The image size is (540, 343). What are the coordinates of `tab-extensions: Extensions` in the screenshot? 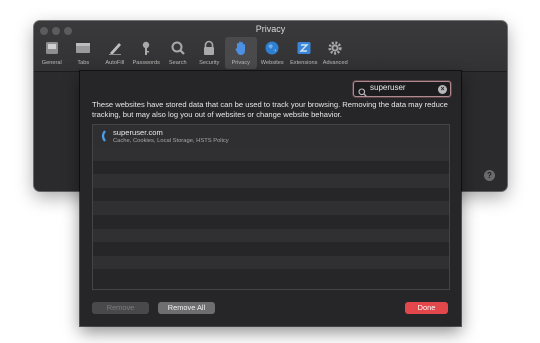 It's located at (304, 53).